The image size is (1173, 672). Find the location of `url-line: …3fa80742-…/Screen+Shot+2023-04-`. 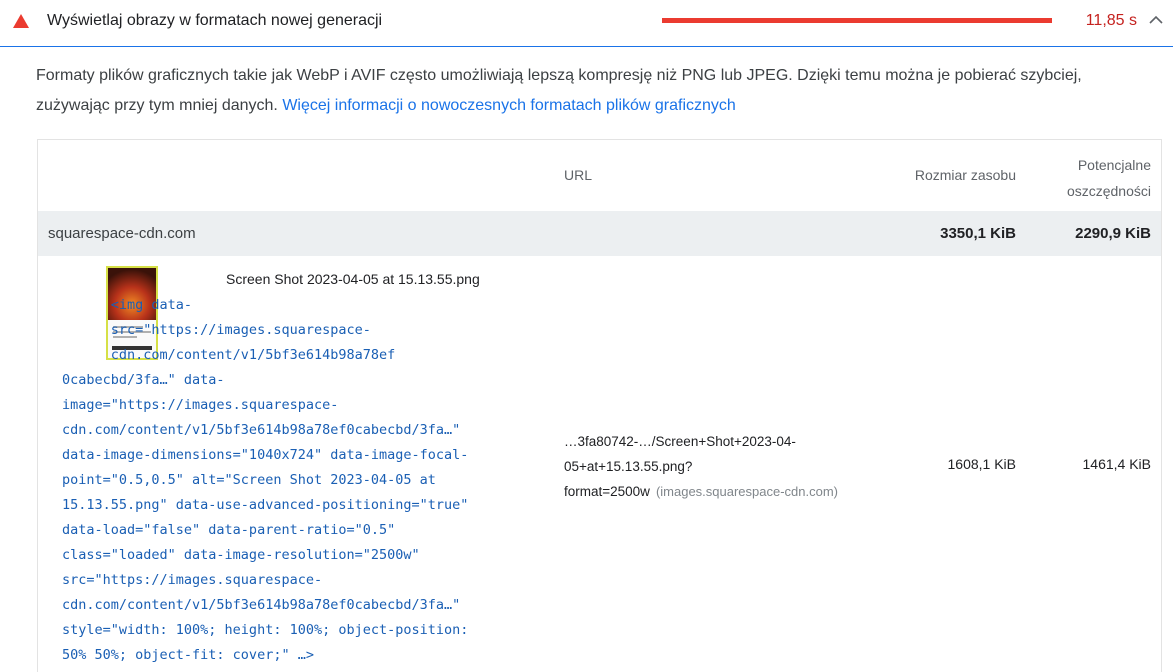

url-line: …3fa80742-…/Screen+Shot+2023-04- is located at coordinates (680, 441).